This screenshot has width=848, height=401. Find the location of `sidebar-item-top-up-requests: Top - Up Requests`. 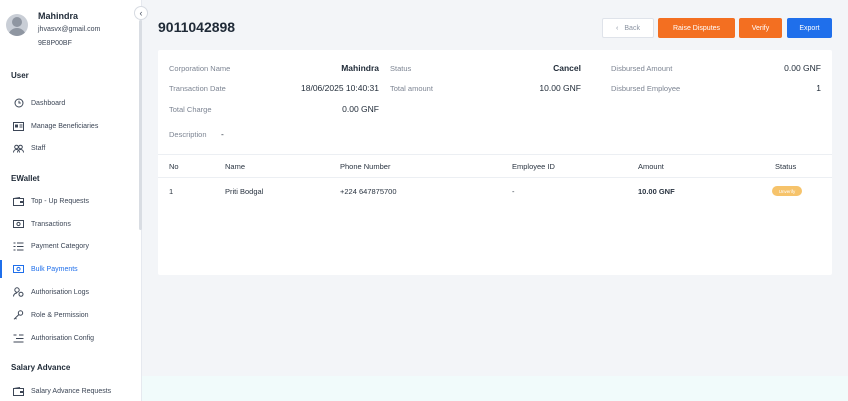

sidebar-item-top-up-requests: Top - Up Requests is located at coordinates (70, 201).